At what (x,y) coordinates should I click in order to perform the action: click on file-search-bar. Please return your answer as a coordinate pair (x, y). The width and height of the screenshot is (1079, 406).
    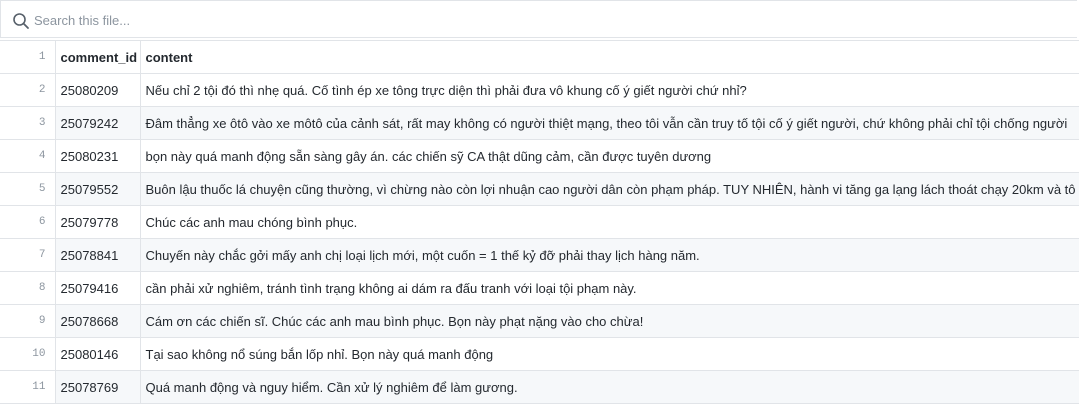
    Looking at the image, I should click on (538, 19).